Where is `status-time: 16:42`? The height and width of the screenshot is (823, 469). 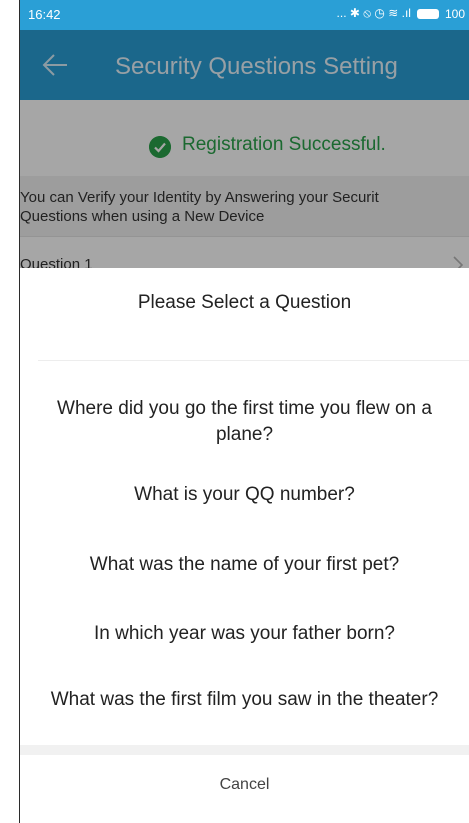 status-time: 16:42 is located at coordinates (44, 14).